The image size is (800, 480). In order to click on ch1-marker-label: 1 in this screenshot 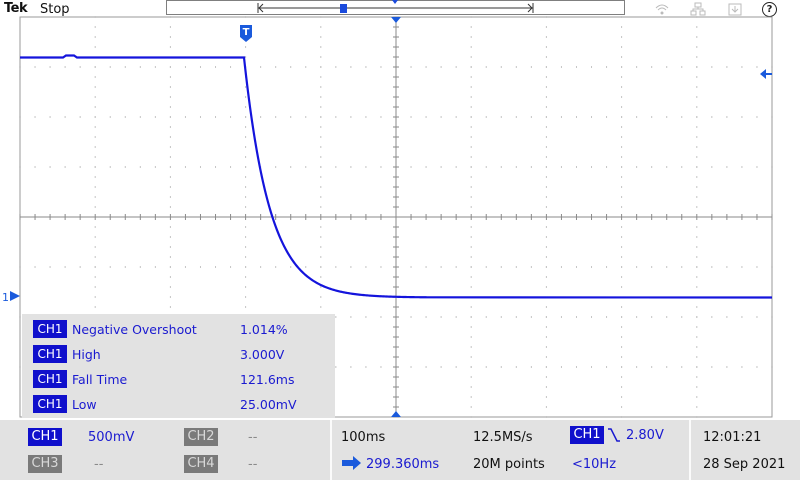, I will do `click(5, 297)`.